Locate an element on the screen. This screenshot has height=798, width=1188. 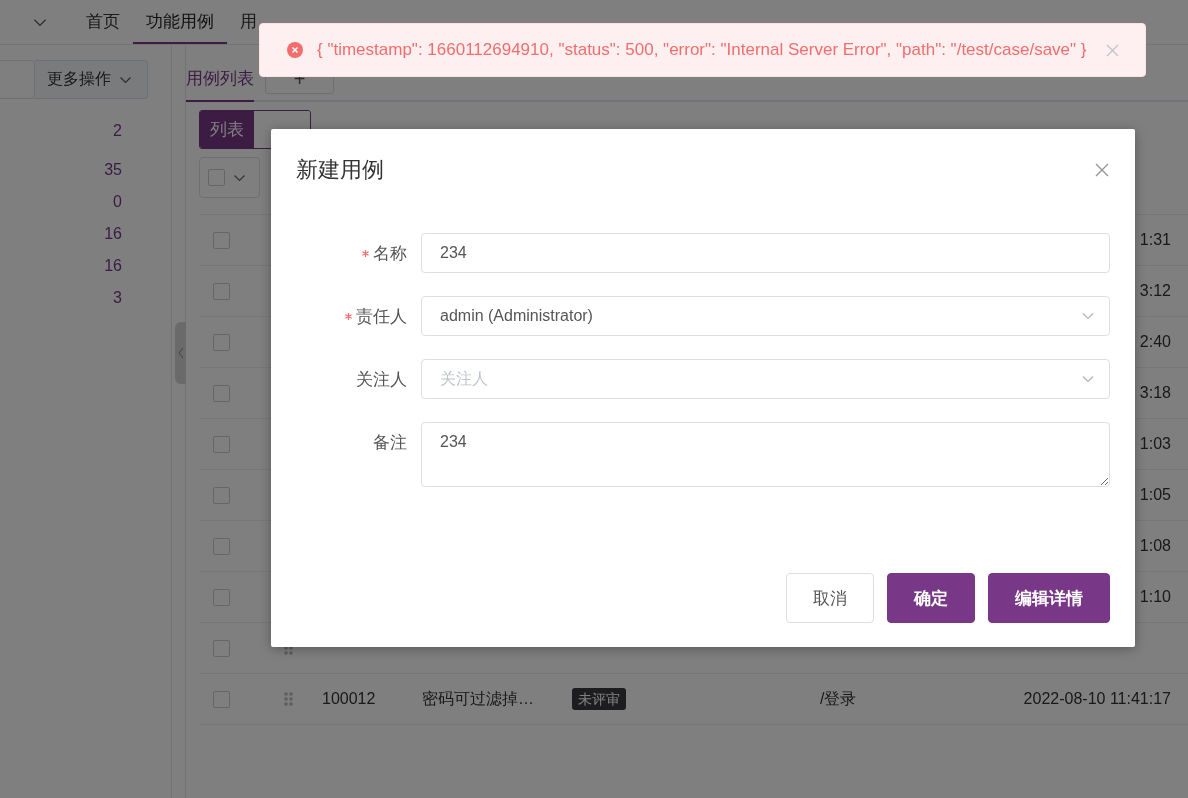
table-cell: 3:18 is located at coordinates (1155, 393).